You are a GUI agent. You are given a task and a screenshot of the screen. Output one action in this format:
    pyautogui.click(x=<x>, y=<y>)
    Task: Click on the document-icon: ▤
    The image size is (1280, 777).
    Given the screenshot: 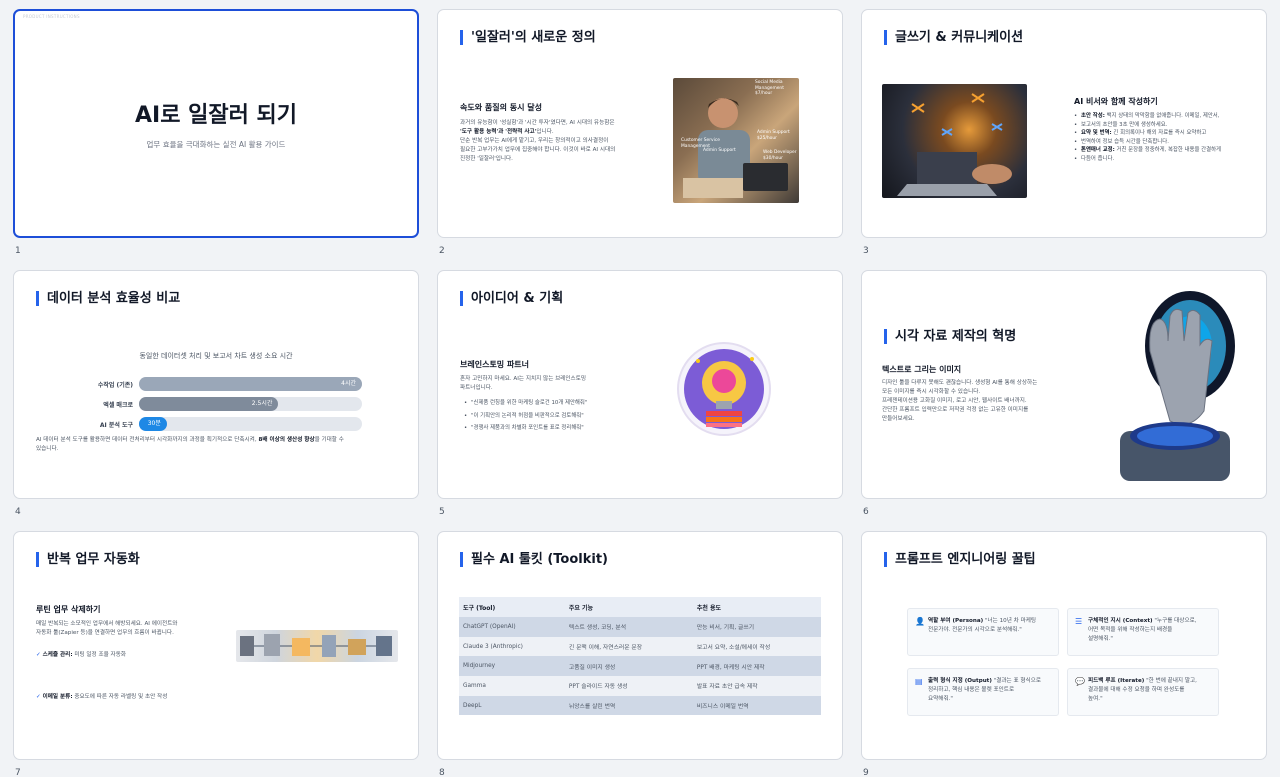 What is the action you would take?
    pyautogui.click(x=919, y=681)
    